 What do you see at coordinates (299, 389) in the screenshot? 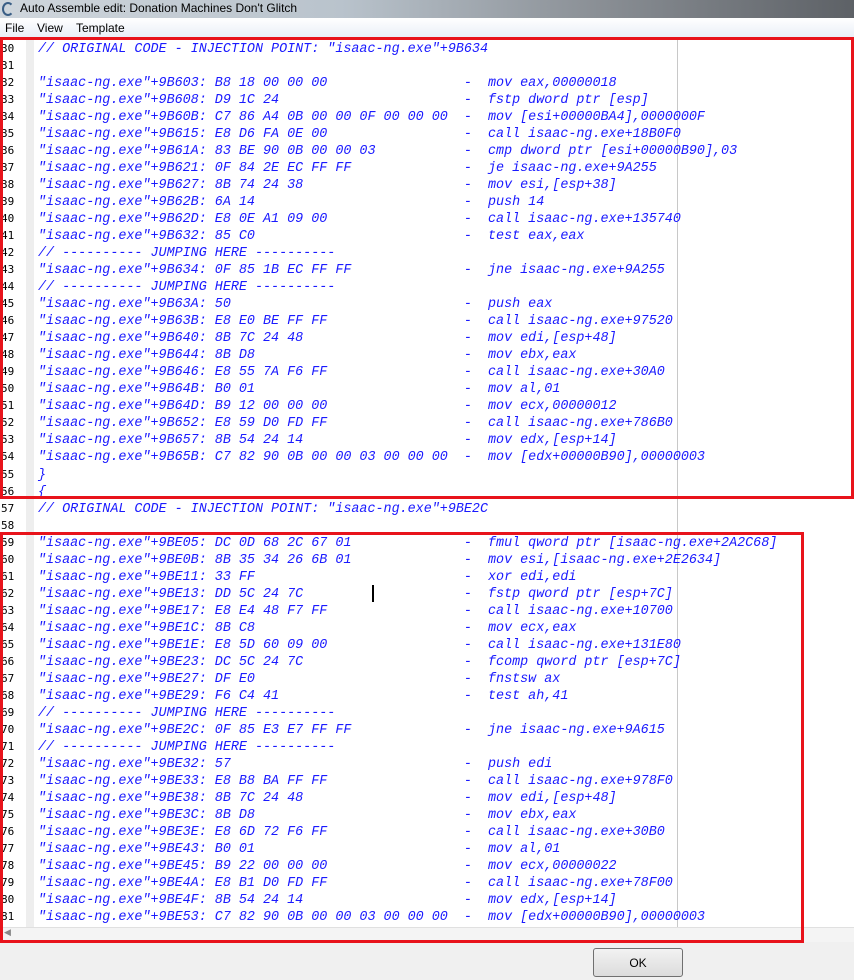
I see `code-text: "isaac-ng.exe"+9B64B: B0 01 - mov al,01` at bounding box center [299, 389].